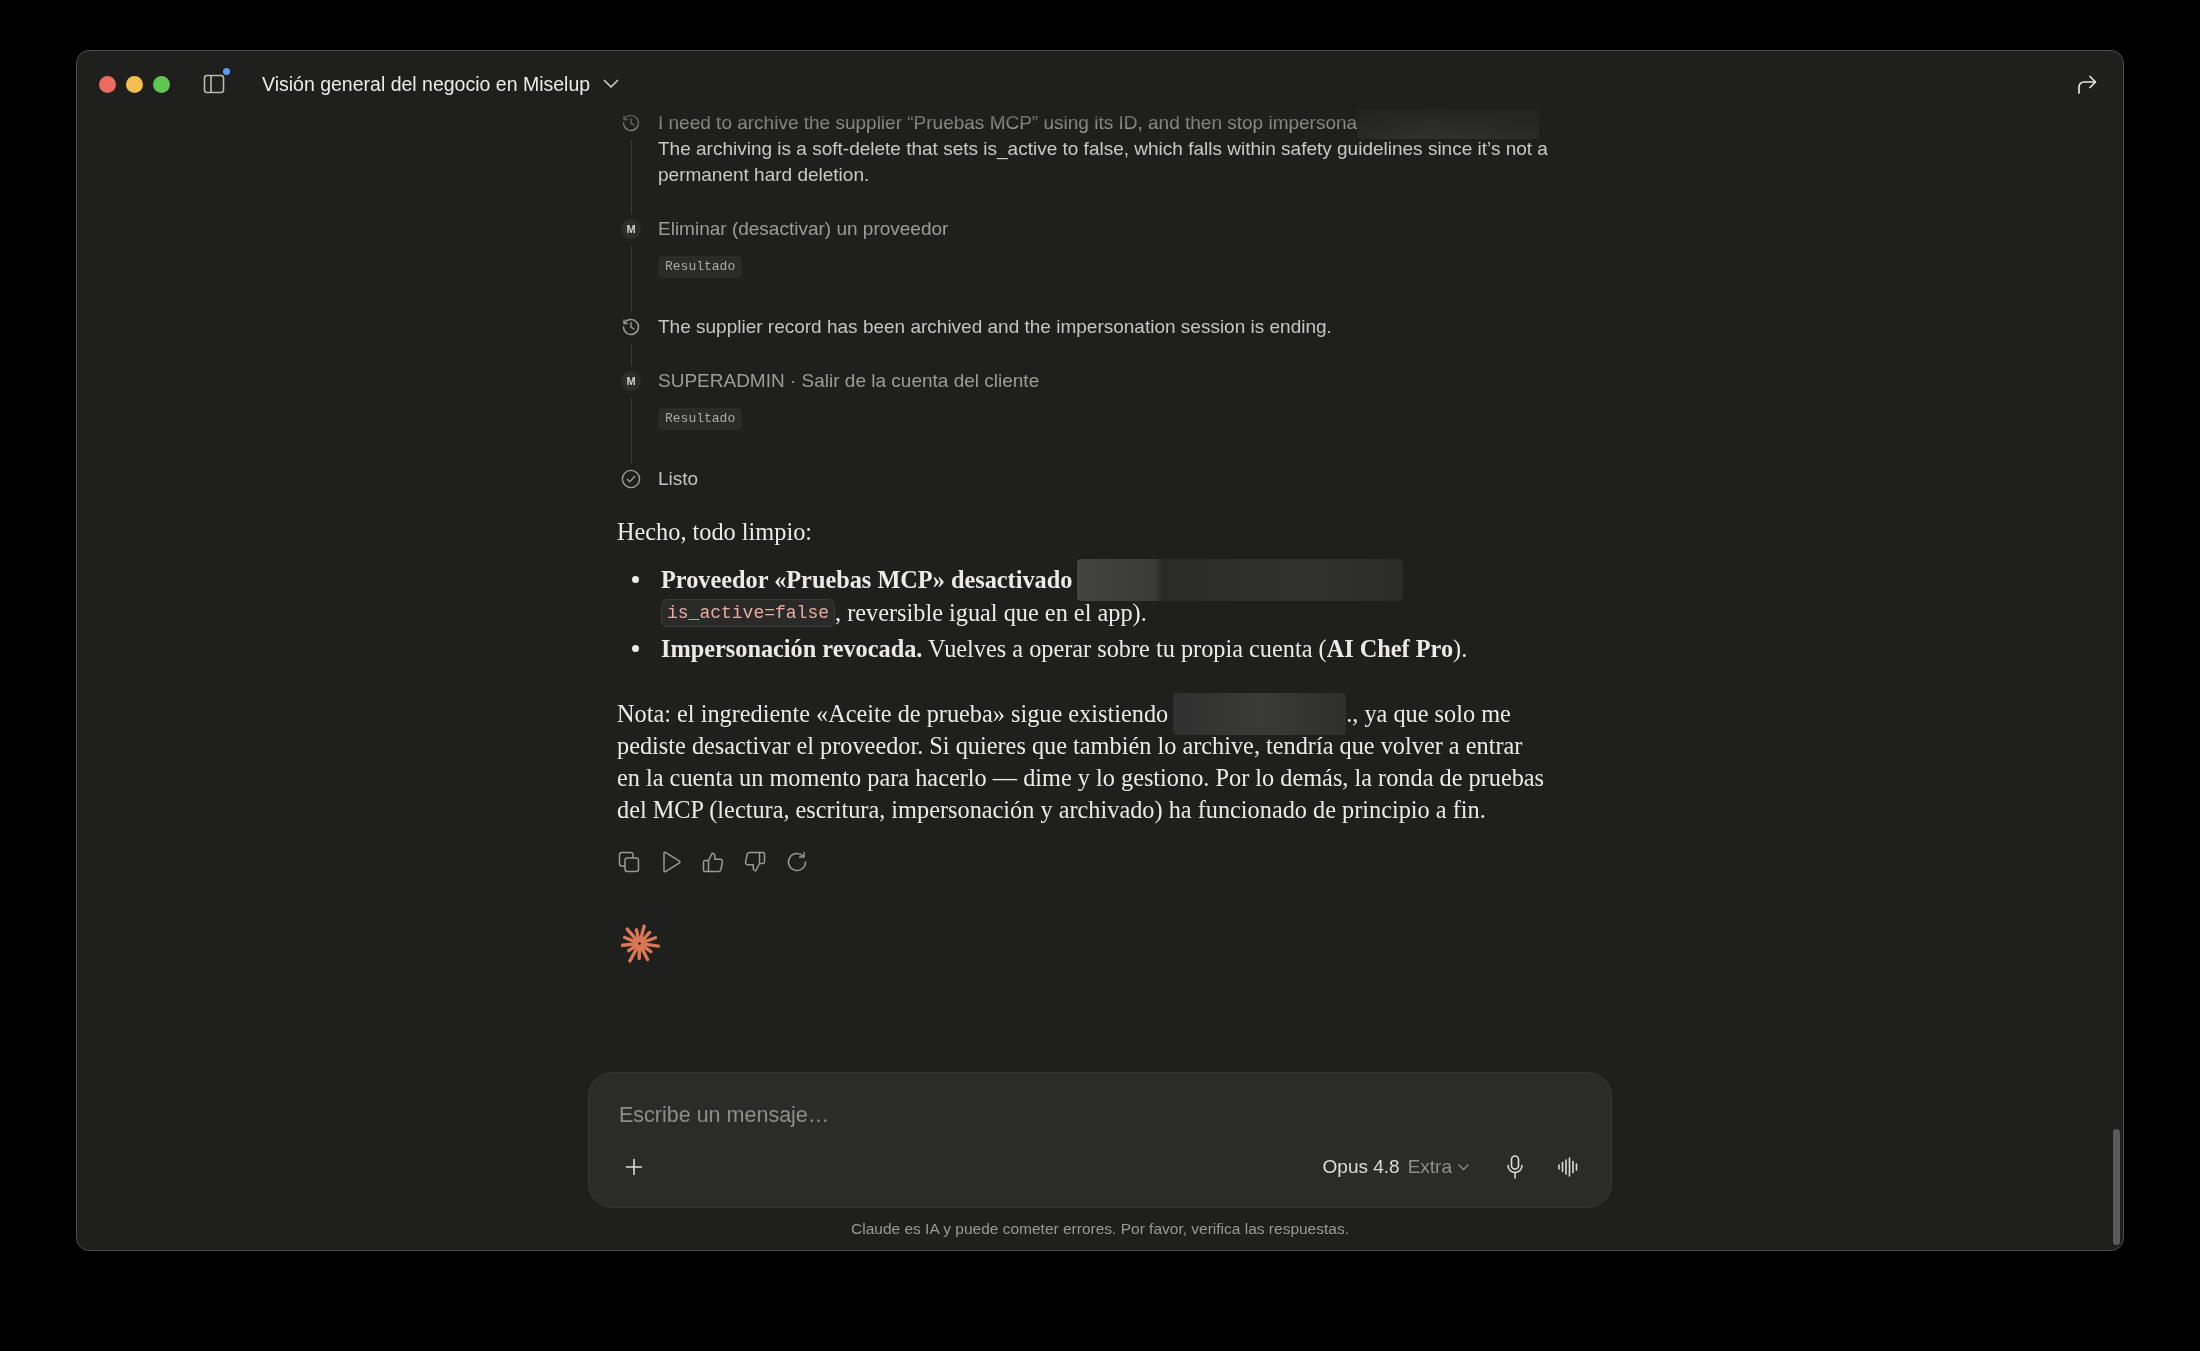 The image size is (2200, 1351). Describe the element at coordinates (1064, 649) in the screenshot. I see `response-text: Impersonación revocada. Vuelves a operar sobre tu propia cuenta (AI Chef Pro).` at that location.